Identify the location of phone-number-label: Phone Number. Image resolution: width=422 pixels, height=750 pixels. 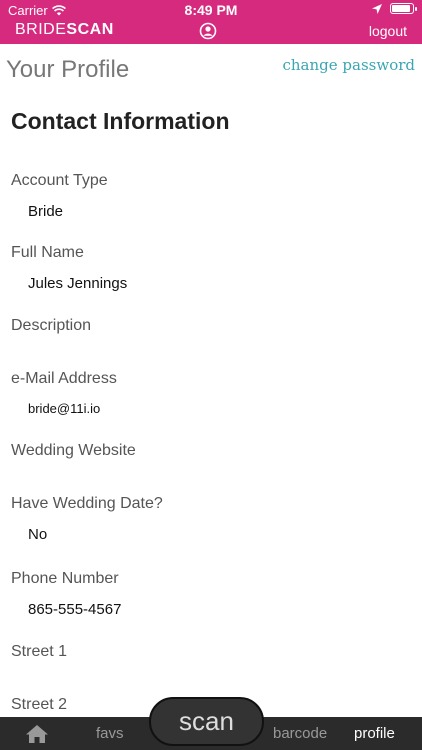
(65, 578).